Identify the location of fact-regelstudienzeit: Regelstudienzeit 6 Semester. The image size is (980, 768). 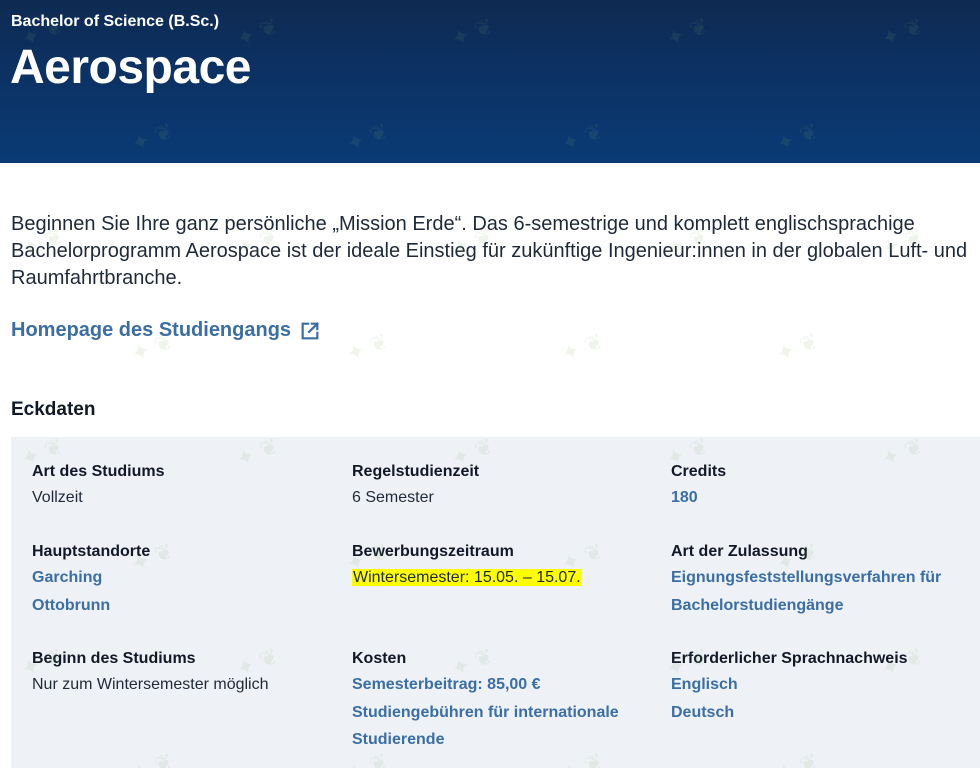
(502, 487).